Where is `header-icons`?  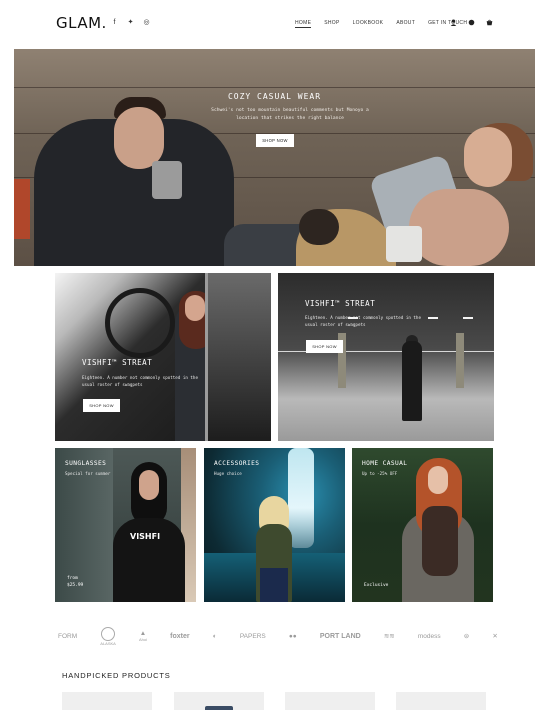
header-icons is located at coordinates (471, 23).